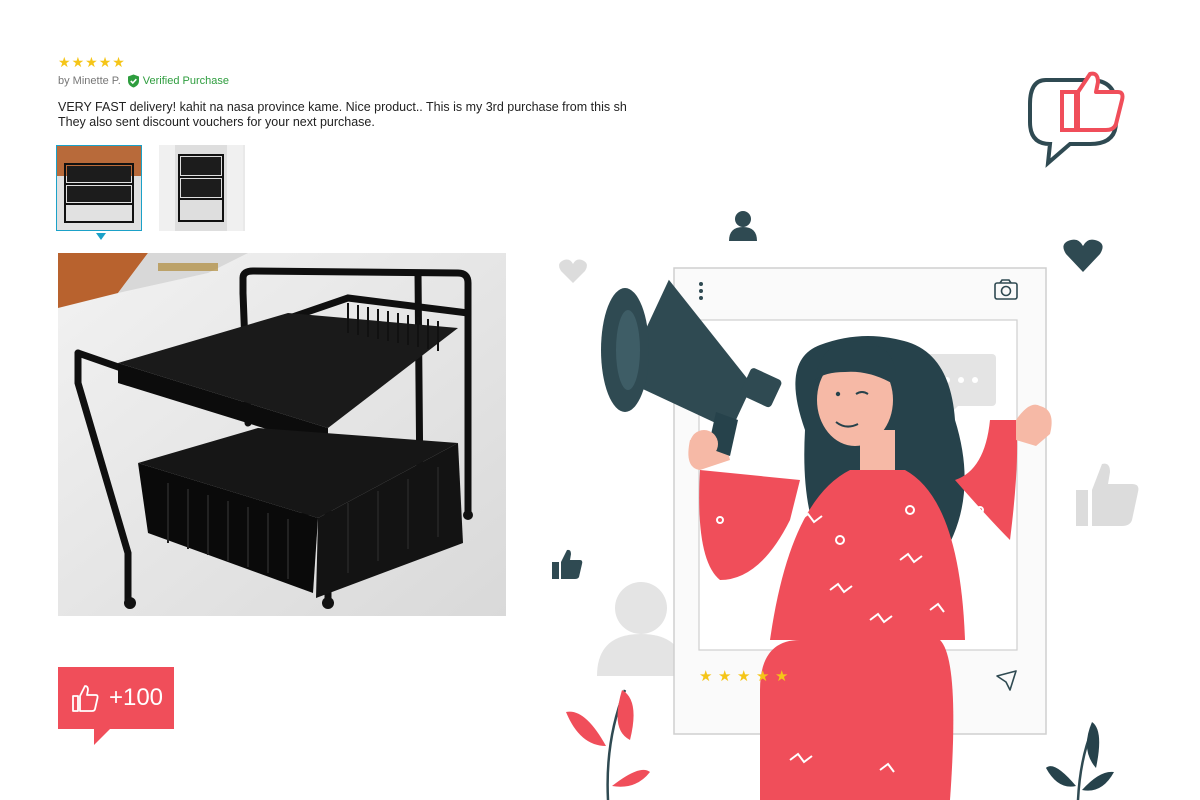 The height and width of the screenshot is (800, 1200). What do you see at coordinates (136, 697) in the screenshot?
I see `like-count: +100` at bounding box center [136, 697].